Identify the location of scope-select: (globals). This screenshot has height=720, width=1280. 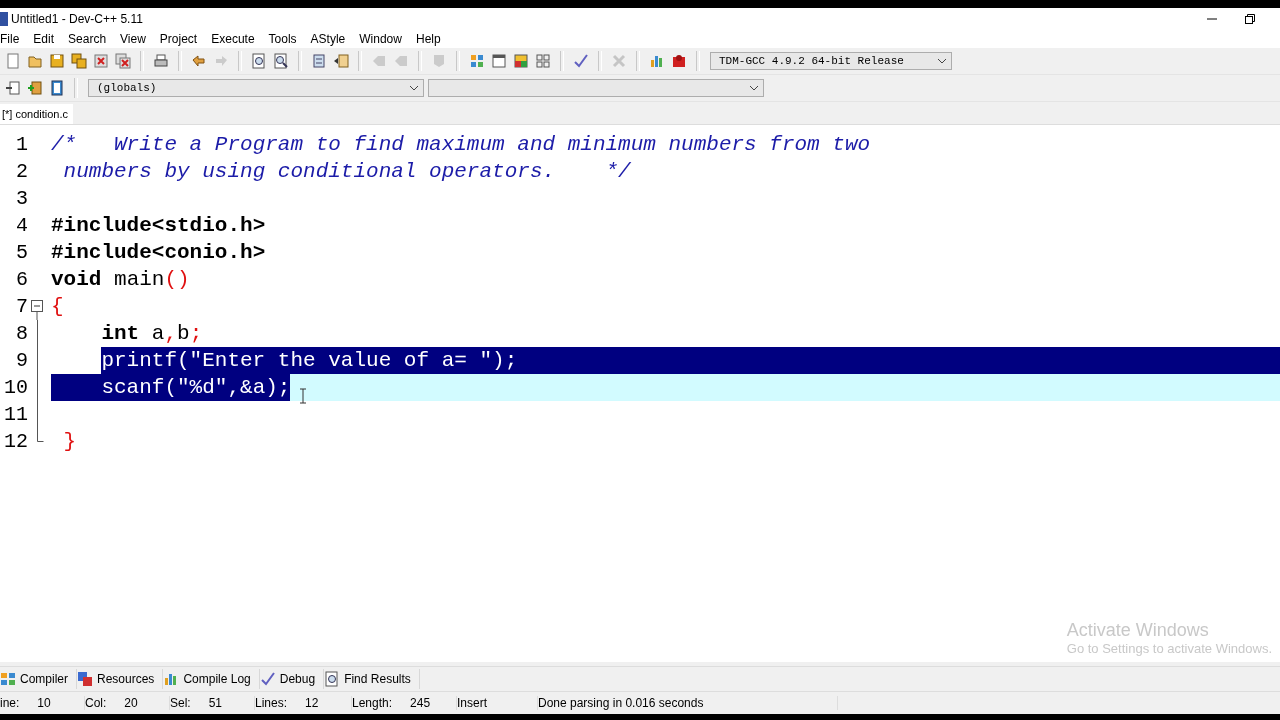
(256, 88).